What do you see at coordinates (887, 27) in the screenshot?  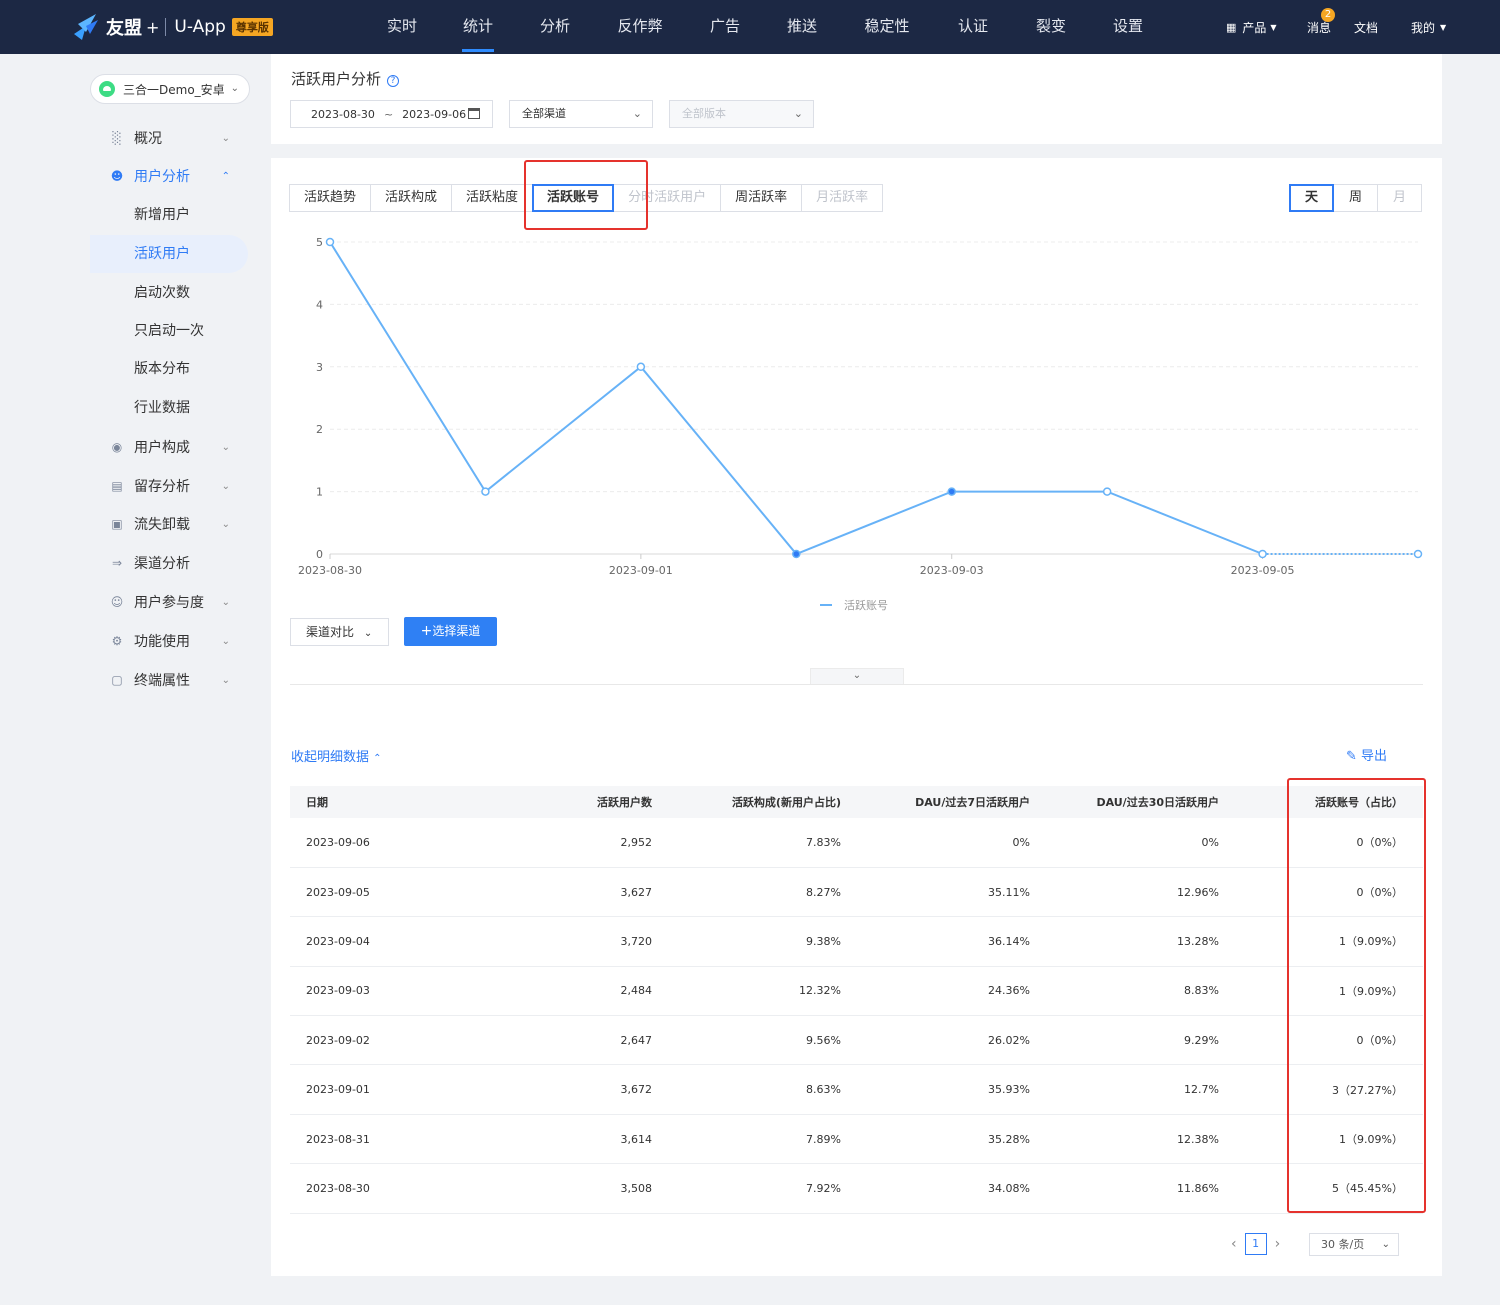 I see `menu-stability: 稳定性` at bounding box center [887, 27].